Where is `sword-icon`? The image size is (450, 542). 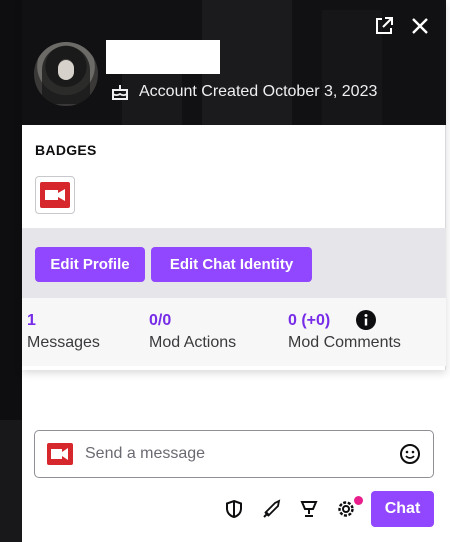 sword-icon is located at coordinates (272, 508).